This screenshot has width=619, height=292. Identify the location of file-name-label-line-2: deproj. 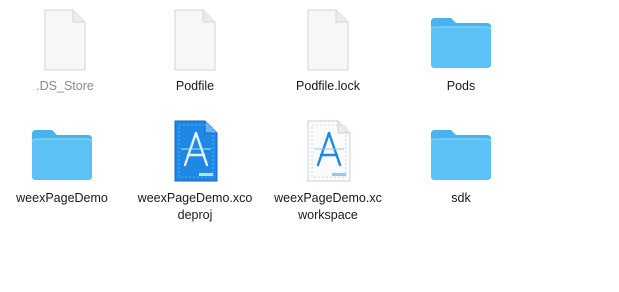
(195, 215).